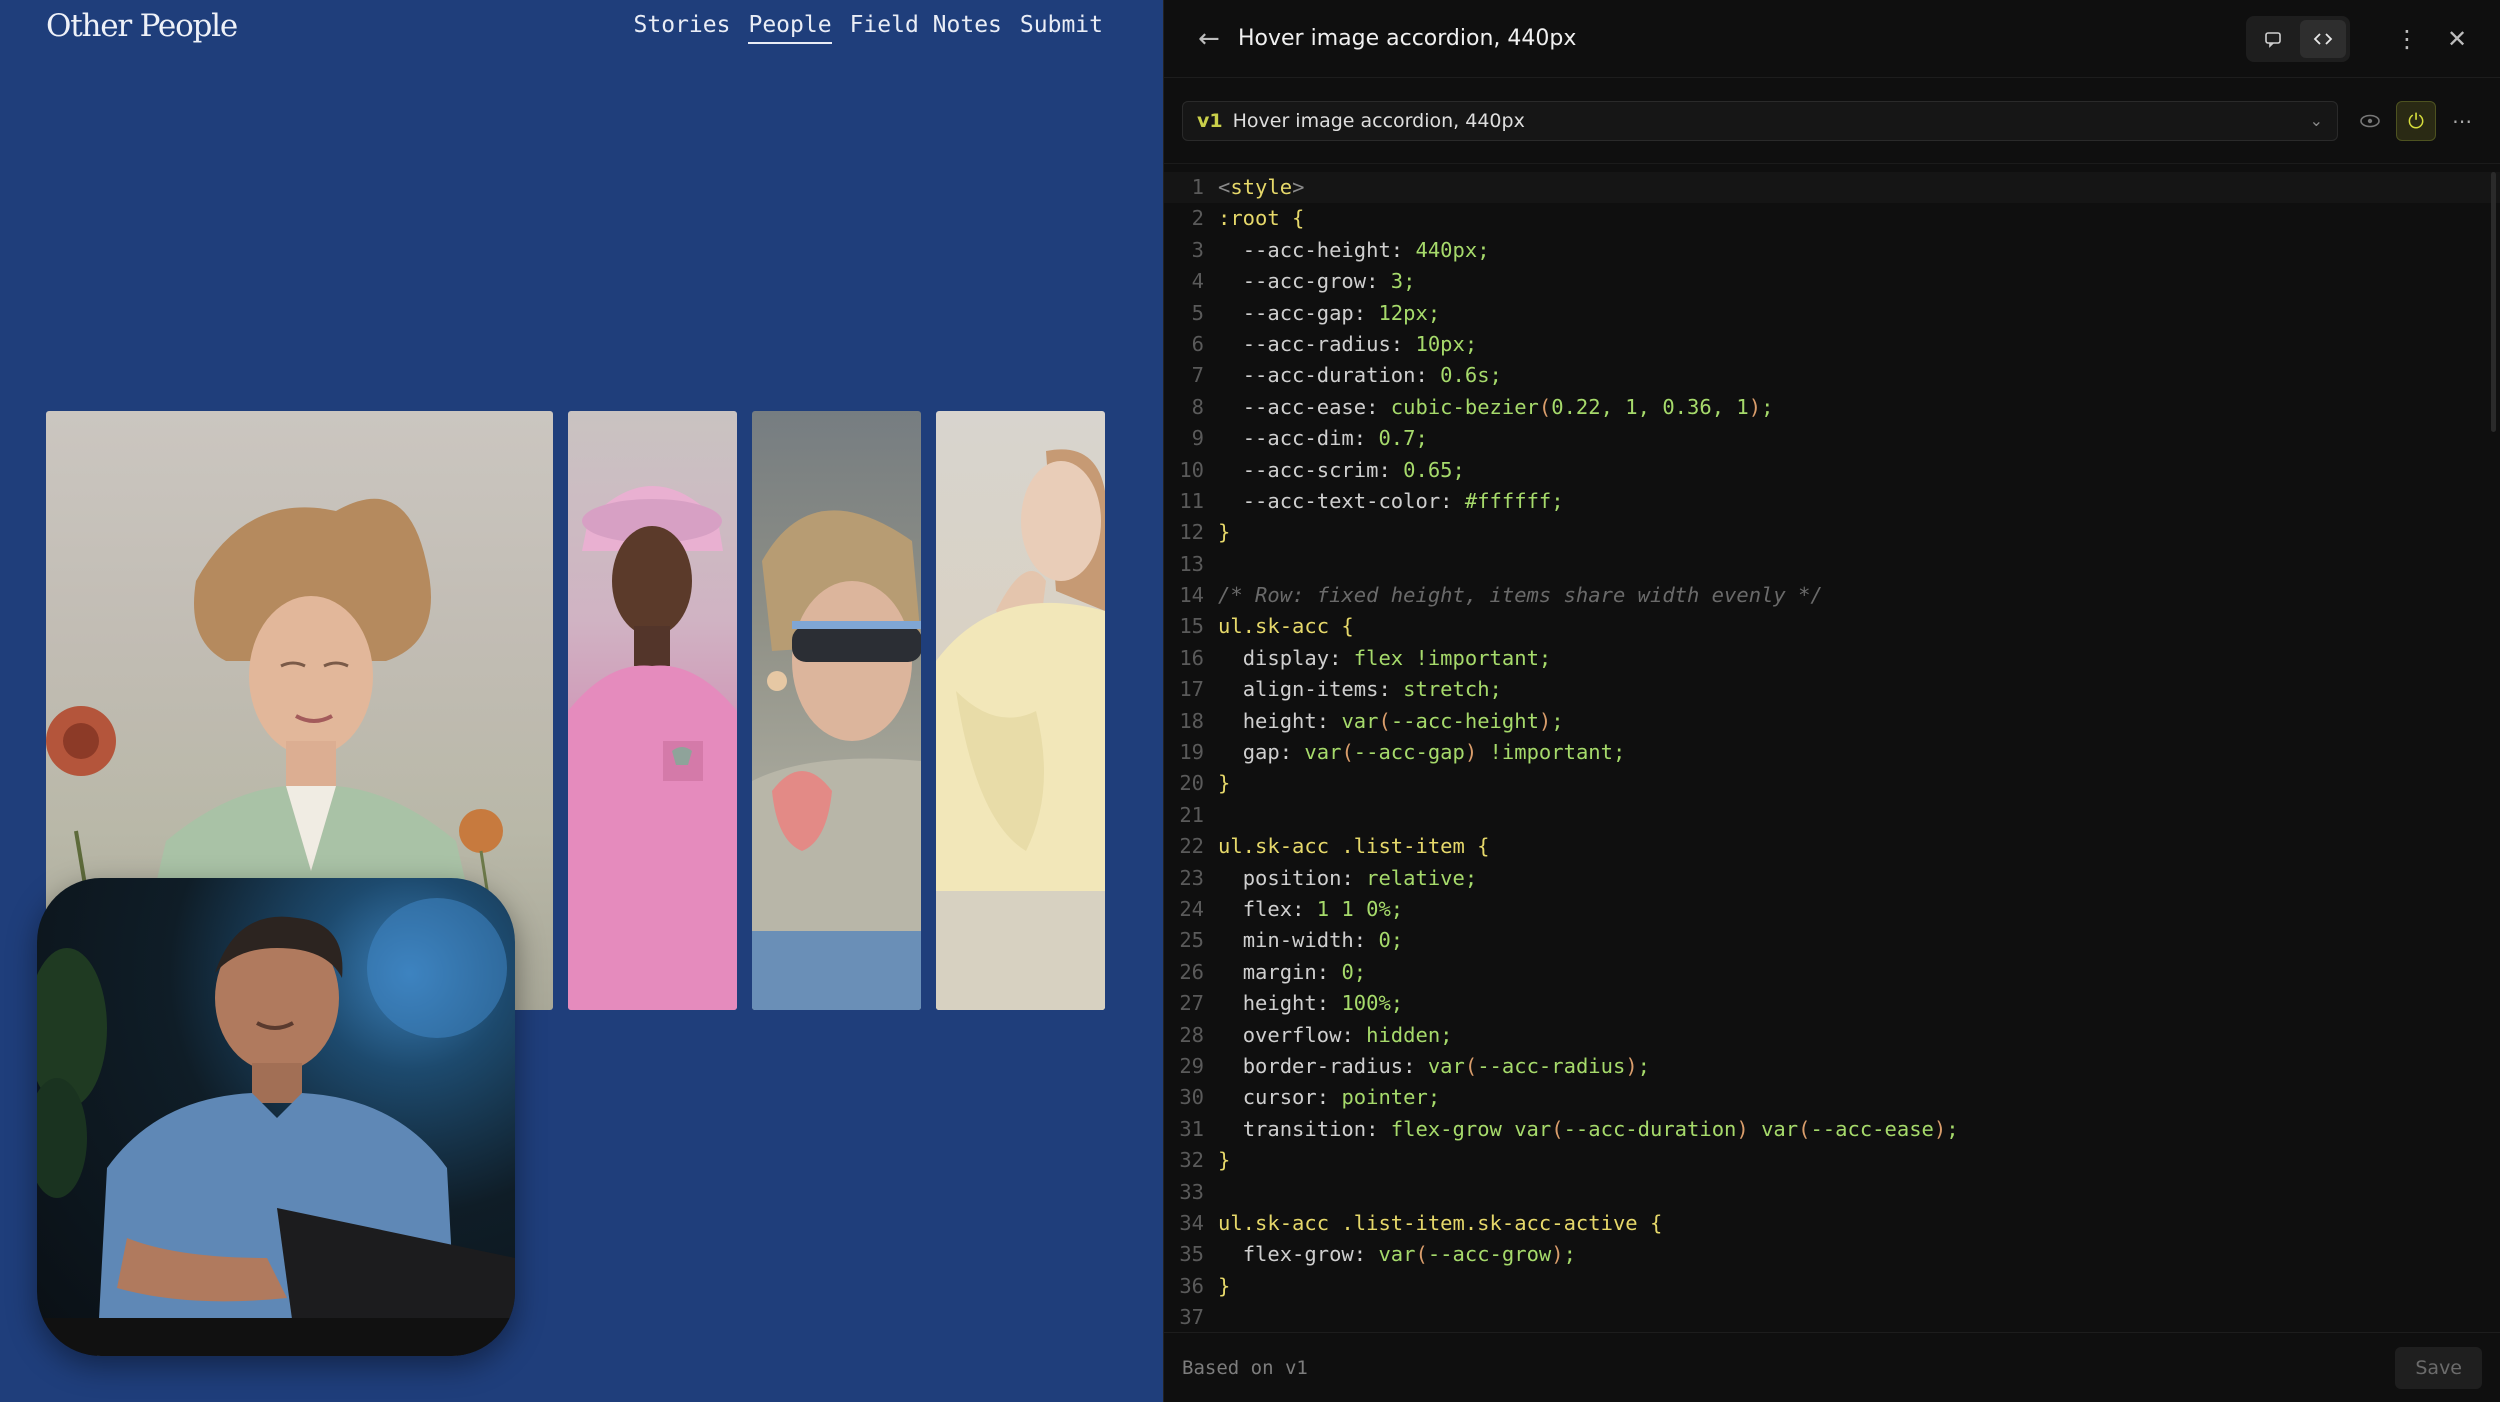 The width and height of the screenshot is (2500, 1402). I want to click on line-source: margin: 0;, so click(1304, 971).